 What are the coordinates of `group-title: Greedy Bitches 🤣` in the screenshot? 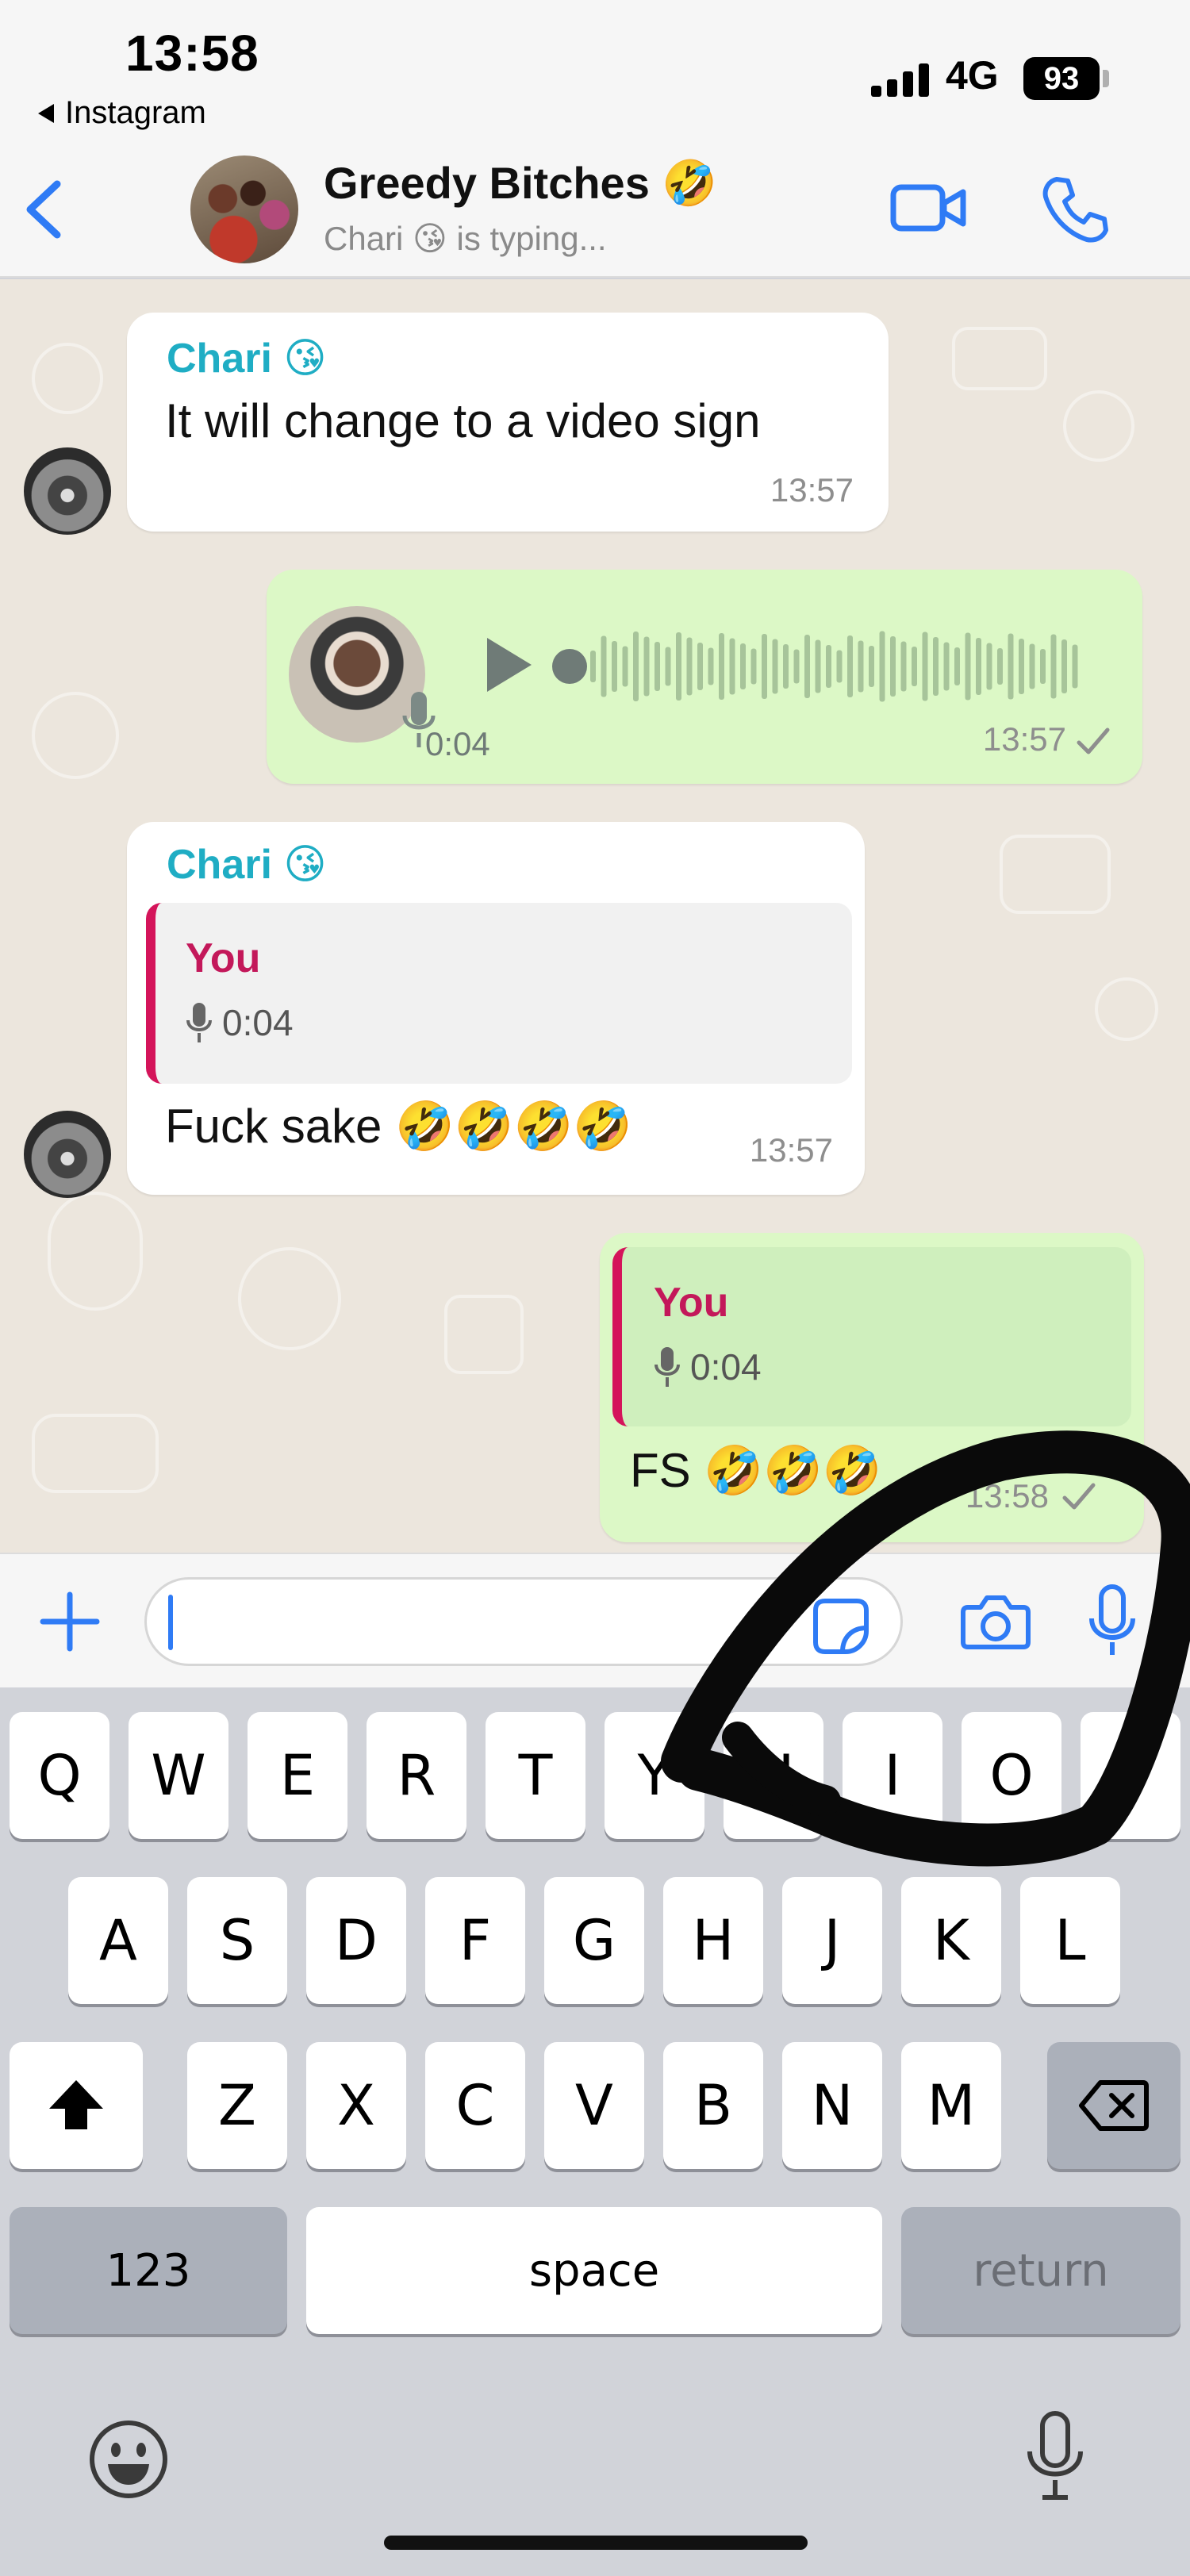 It's located at (520, 183).